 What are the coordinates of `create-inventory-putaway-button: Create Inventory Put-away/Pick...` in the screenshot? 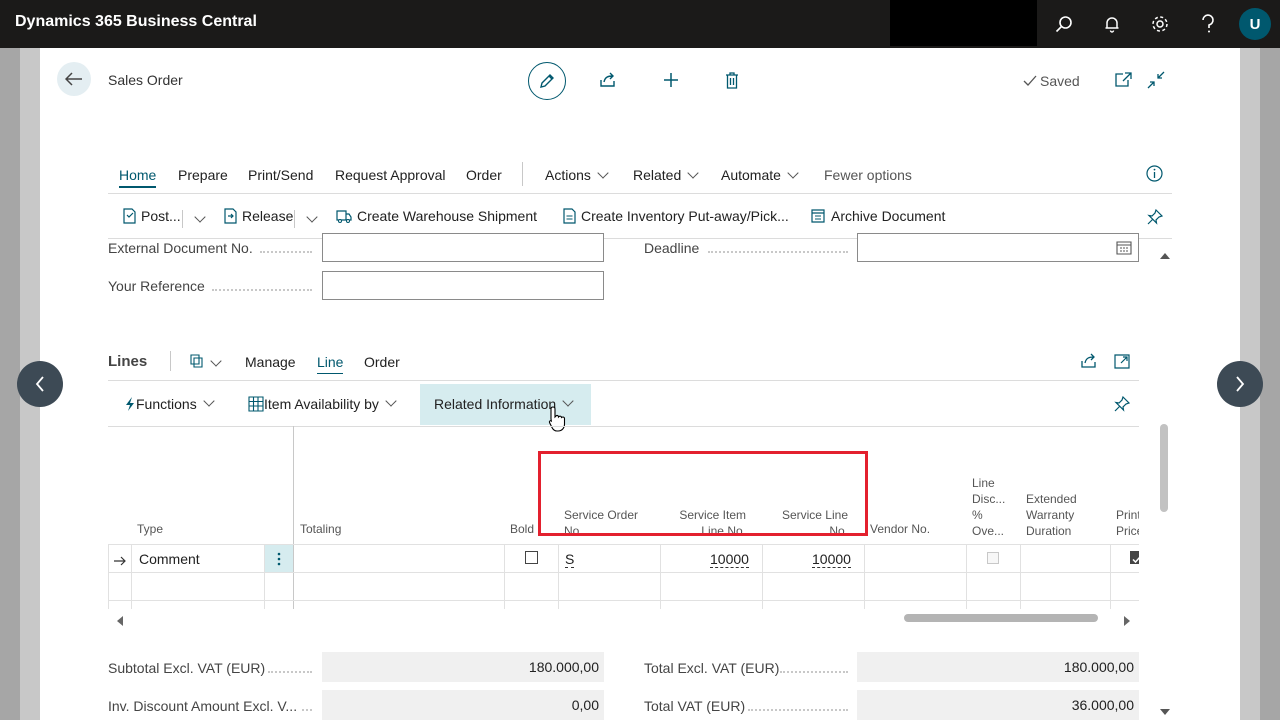 It's located at (675, 216).